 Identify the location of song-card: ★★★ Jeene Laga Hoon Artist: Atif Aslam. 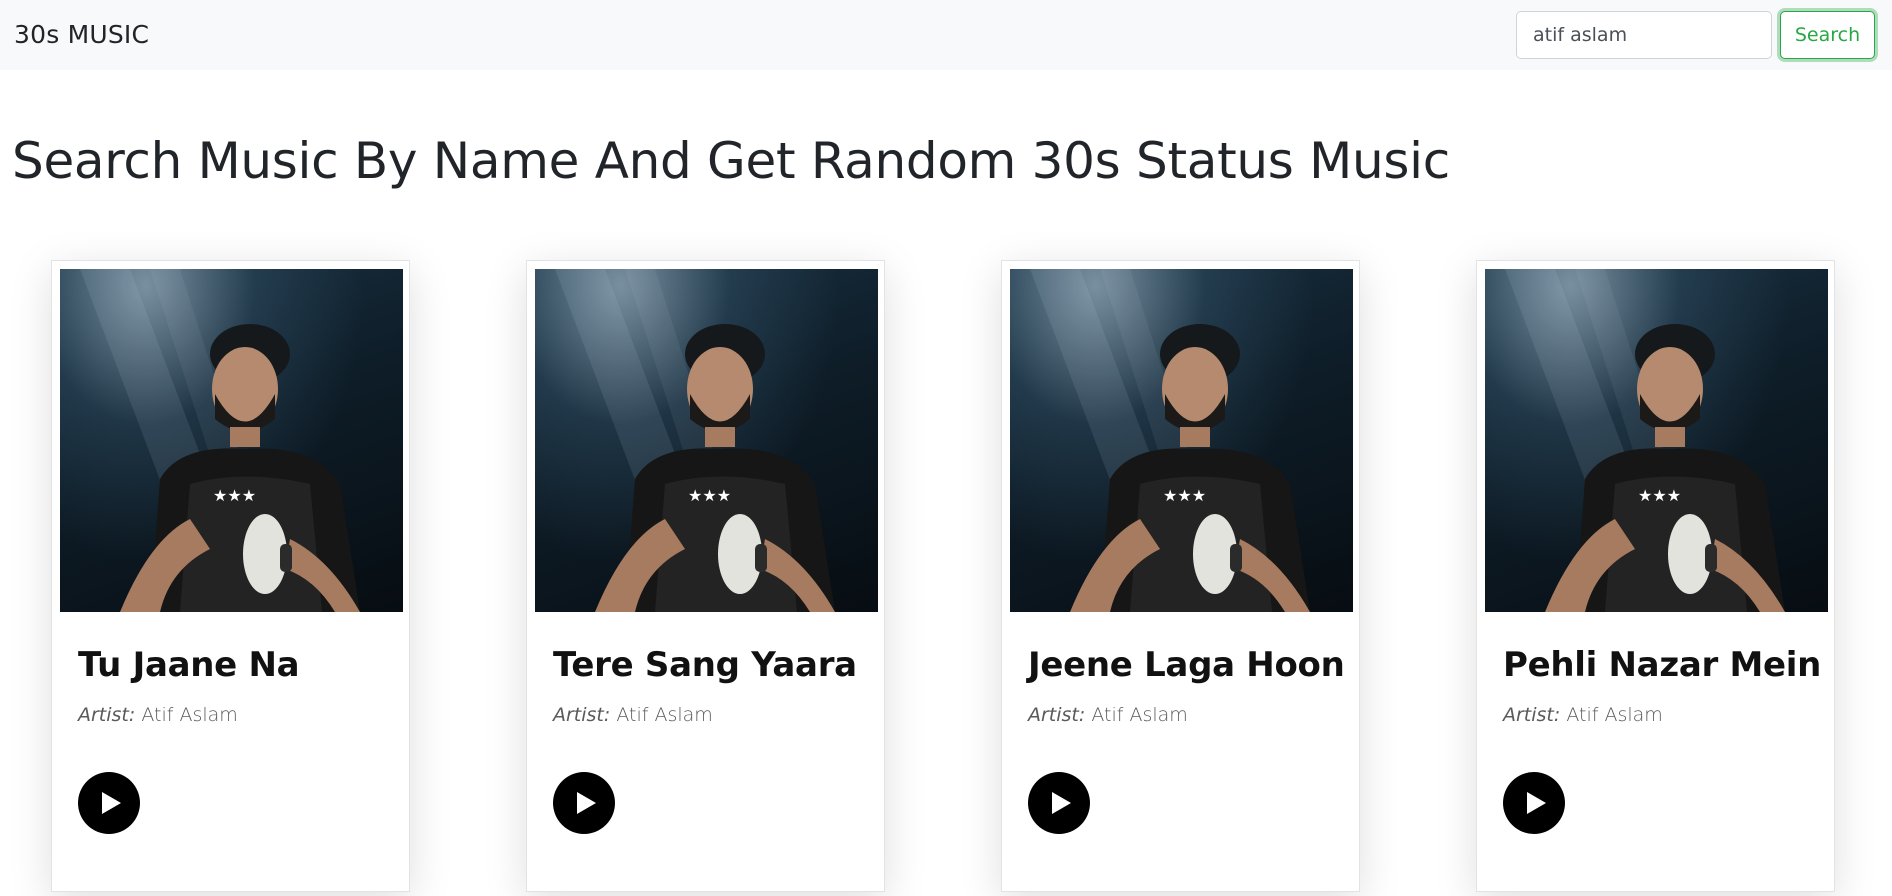
(1180, 576).